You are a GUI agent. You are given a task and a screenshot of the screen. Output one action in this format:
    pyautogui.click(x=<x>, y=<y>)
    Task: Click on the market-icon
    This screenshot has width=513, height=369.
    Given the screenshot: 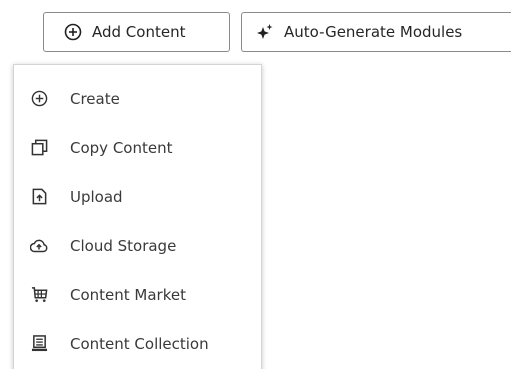 What is the action you would take?
    pyautogui.click(x=39, y=295)
    